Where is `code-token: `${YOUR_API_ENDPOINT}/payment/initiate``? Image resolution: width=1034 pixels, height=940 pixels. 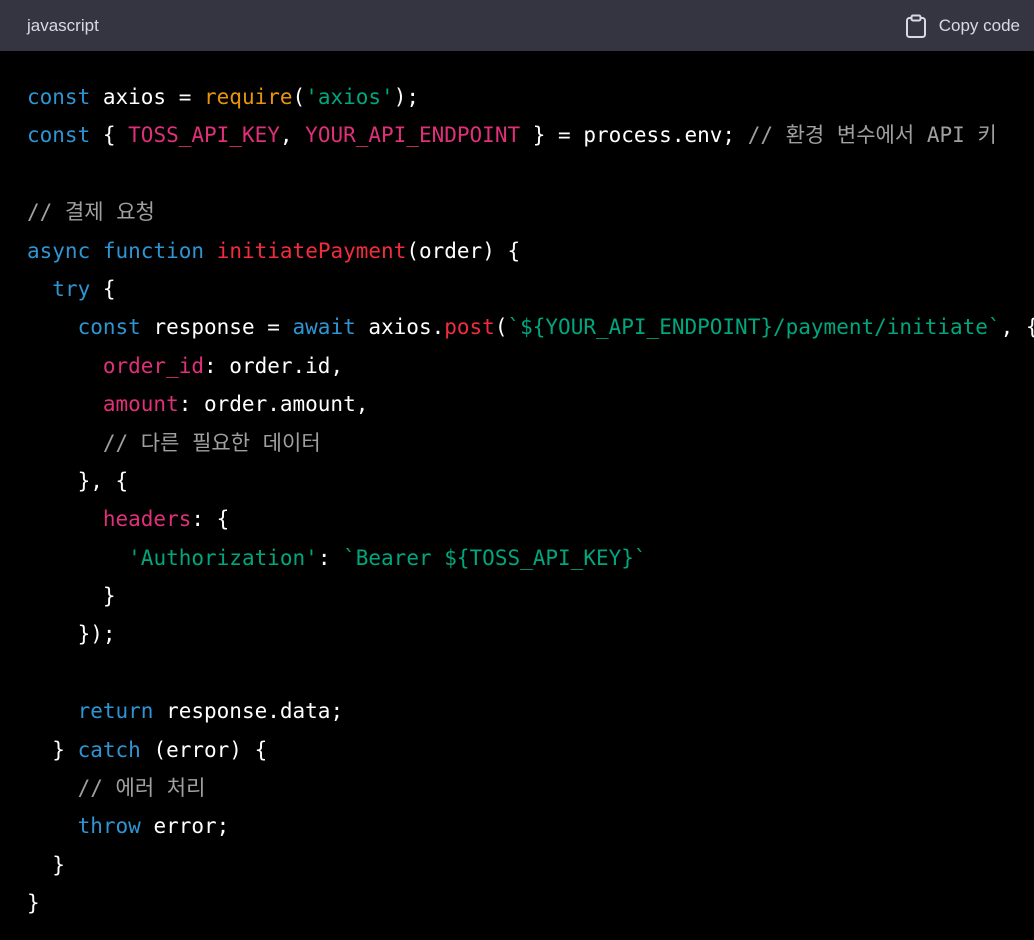 code-token: `${YOUR_API_ENDPOINT}/payment/initiate` is located at coordinates (754, 327).